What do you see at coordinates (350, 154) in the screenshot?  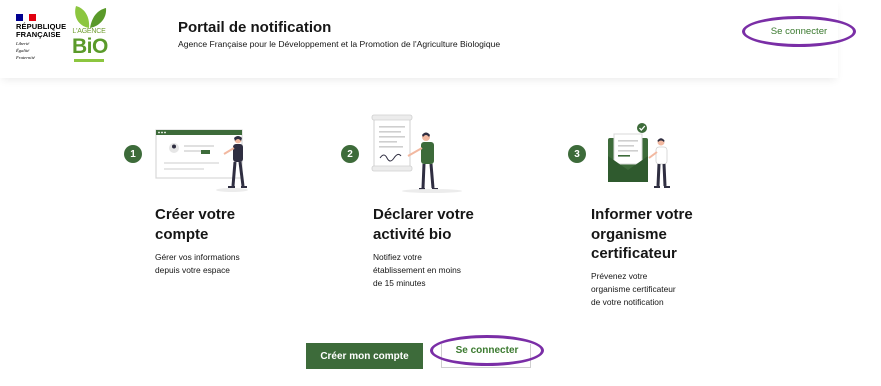 I see `step-2-badge: 2` at bounding box center [350, 154].